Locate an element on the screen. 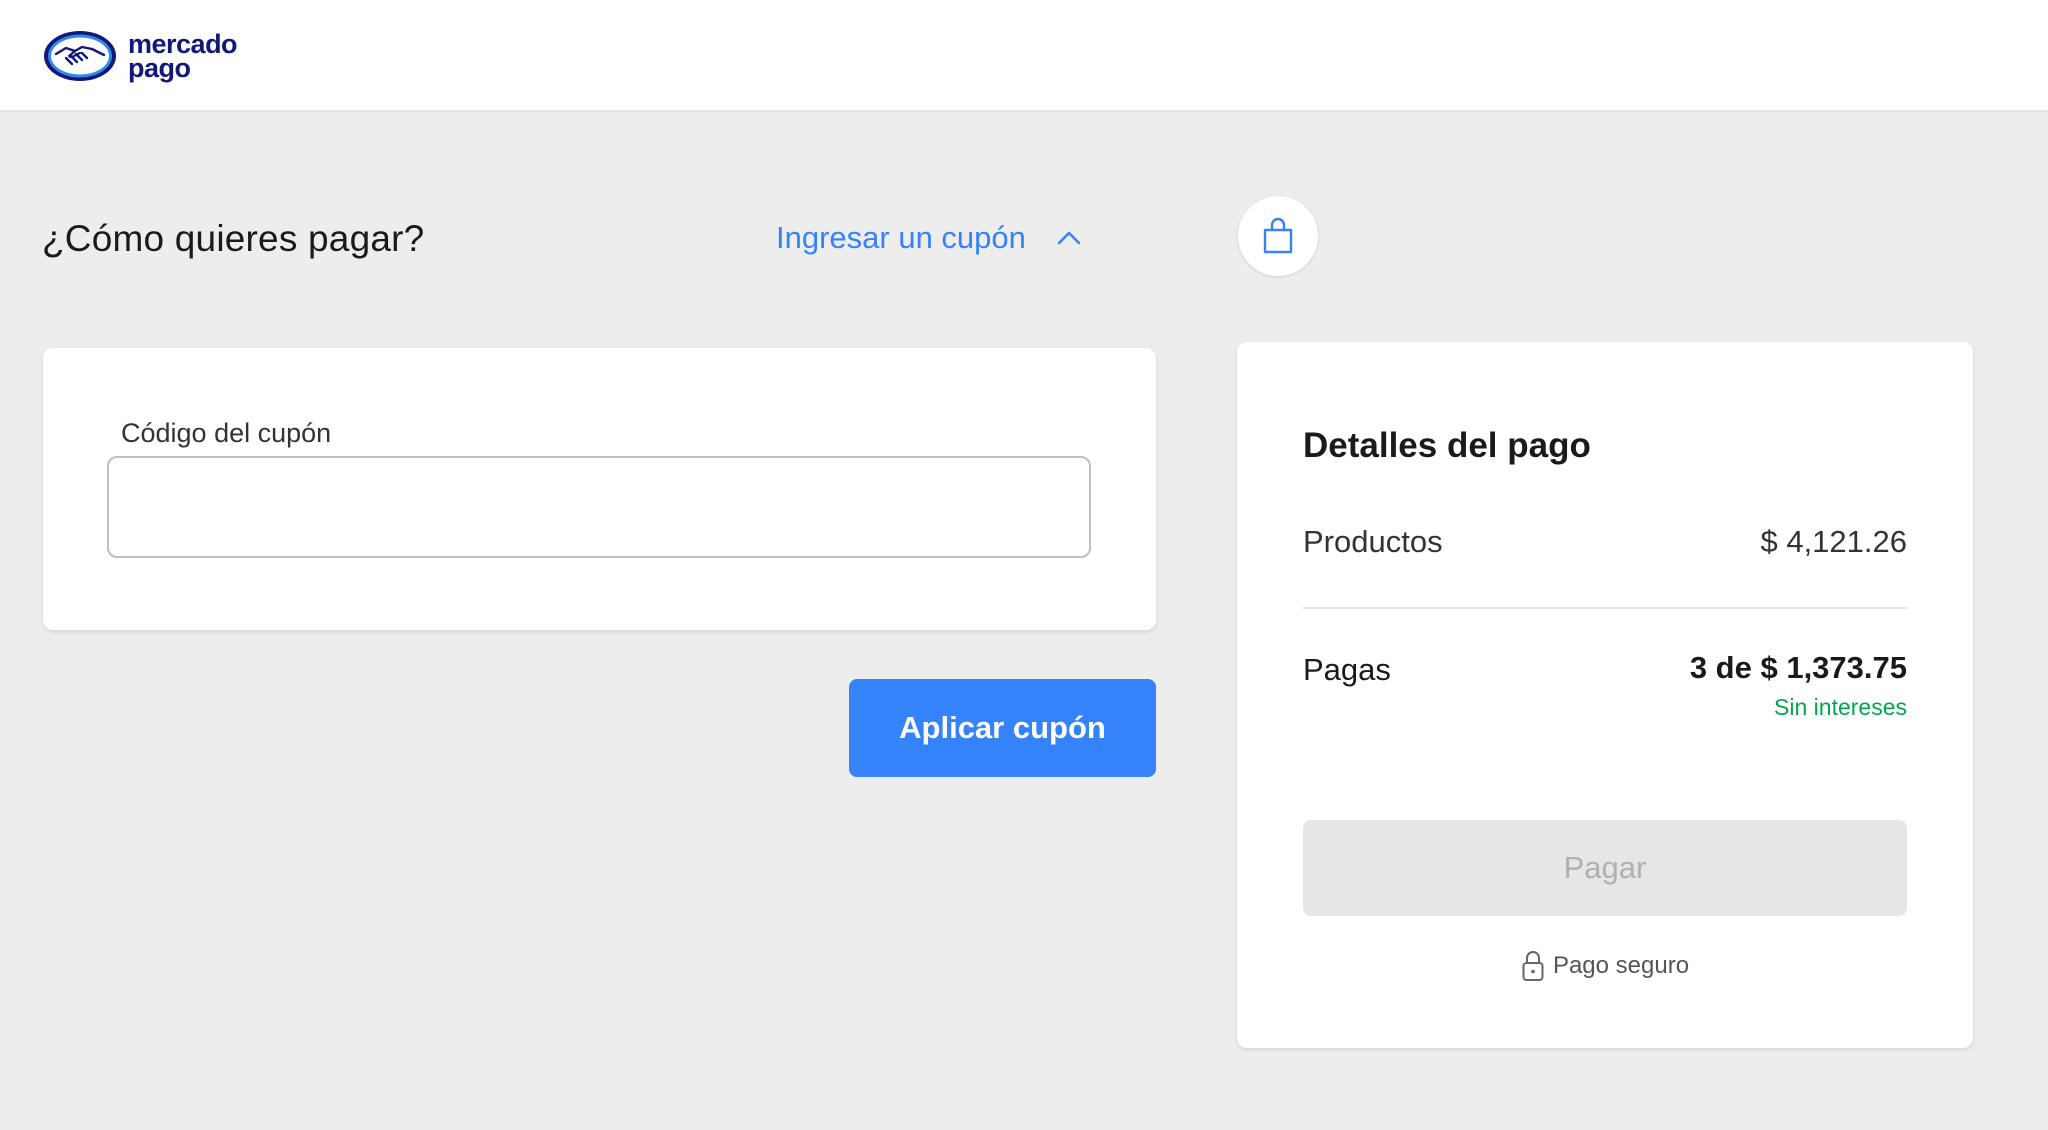 The image size is (2048, 1130). lock-icon is located at coordinates (1533, 966).